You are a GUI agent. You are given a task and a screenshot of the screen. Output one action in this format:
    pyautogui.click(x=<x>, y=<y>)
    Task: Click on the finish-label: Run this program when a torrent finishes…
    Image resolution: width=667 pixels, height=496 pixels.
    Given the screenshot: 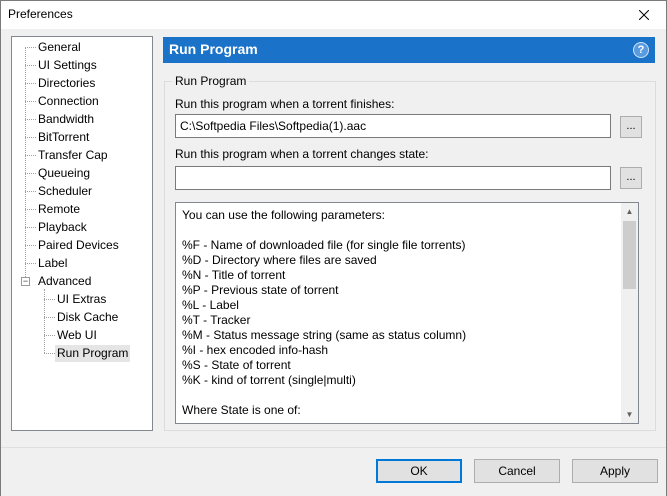 What is the action you would take?
    pyautogui.click(x=285, y=104)
    